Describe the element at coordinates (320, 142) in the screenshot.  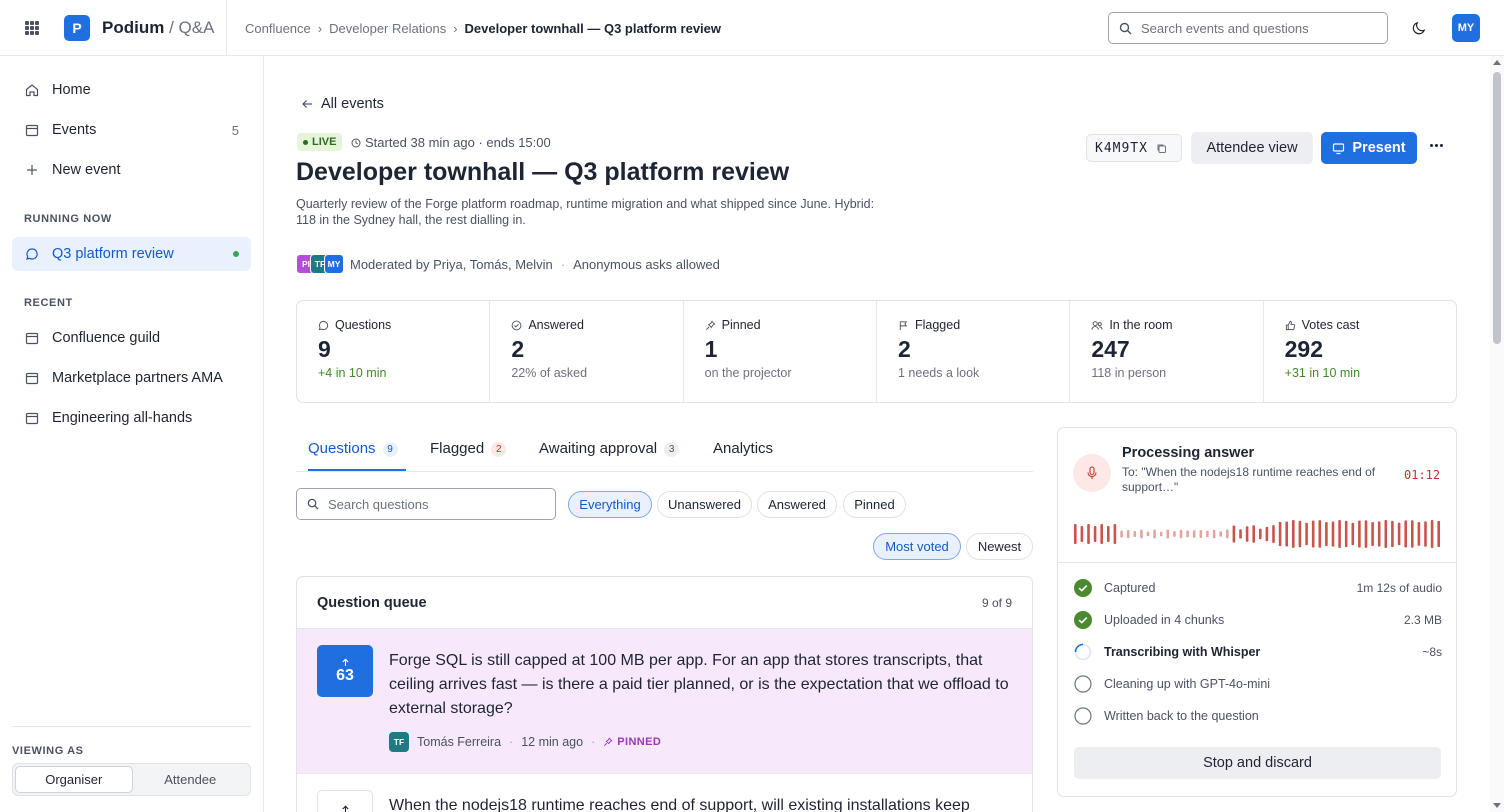
I see `live-badge: LIVE` at that location.